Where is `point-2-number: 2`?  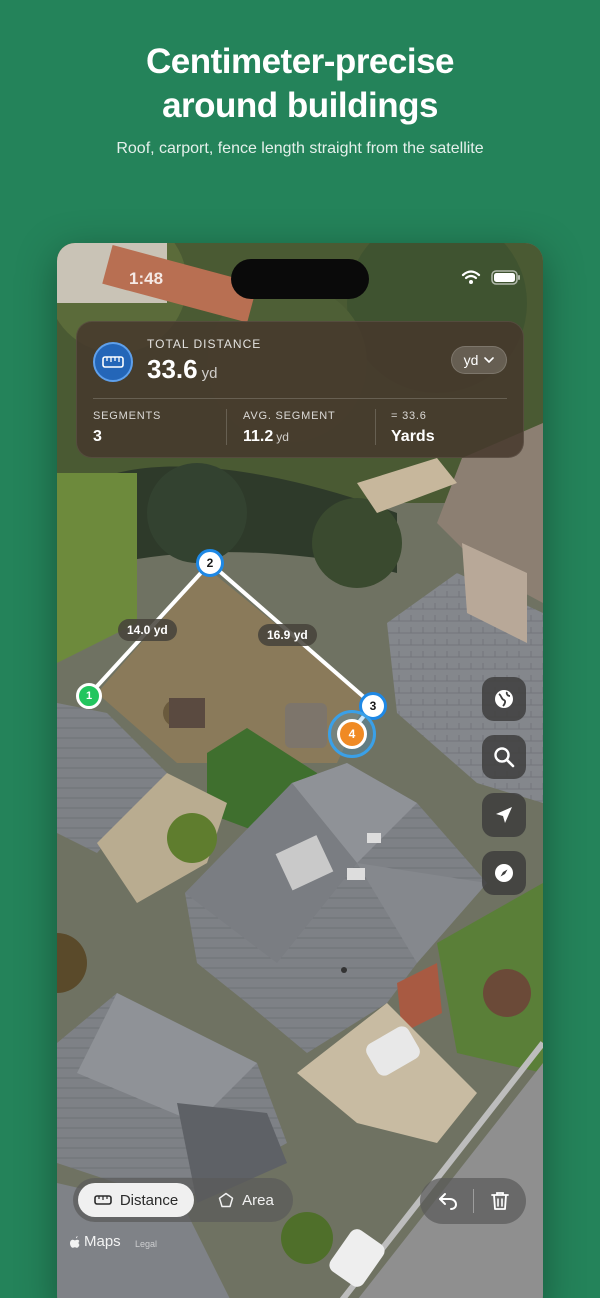 point-2-number: 2 is located at coordinates (210, 563).